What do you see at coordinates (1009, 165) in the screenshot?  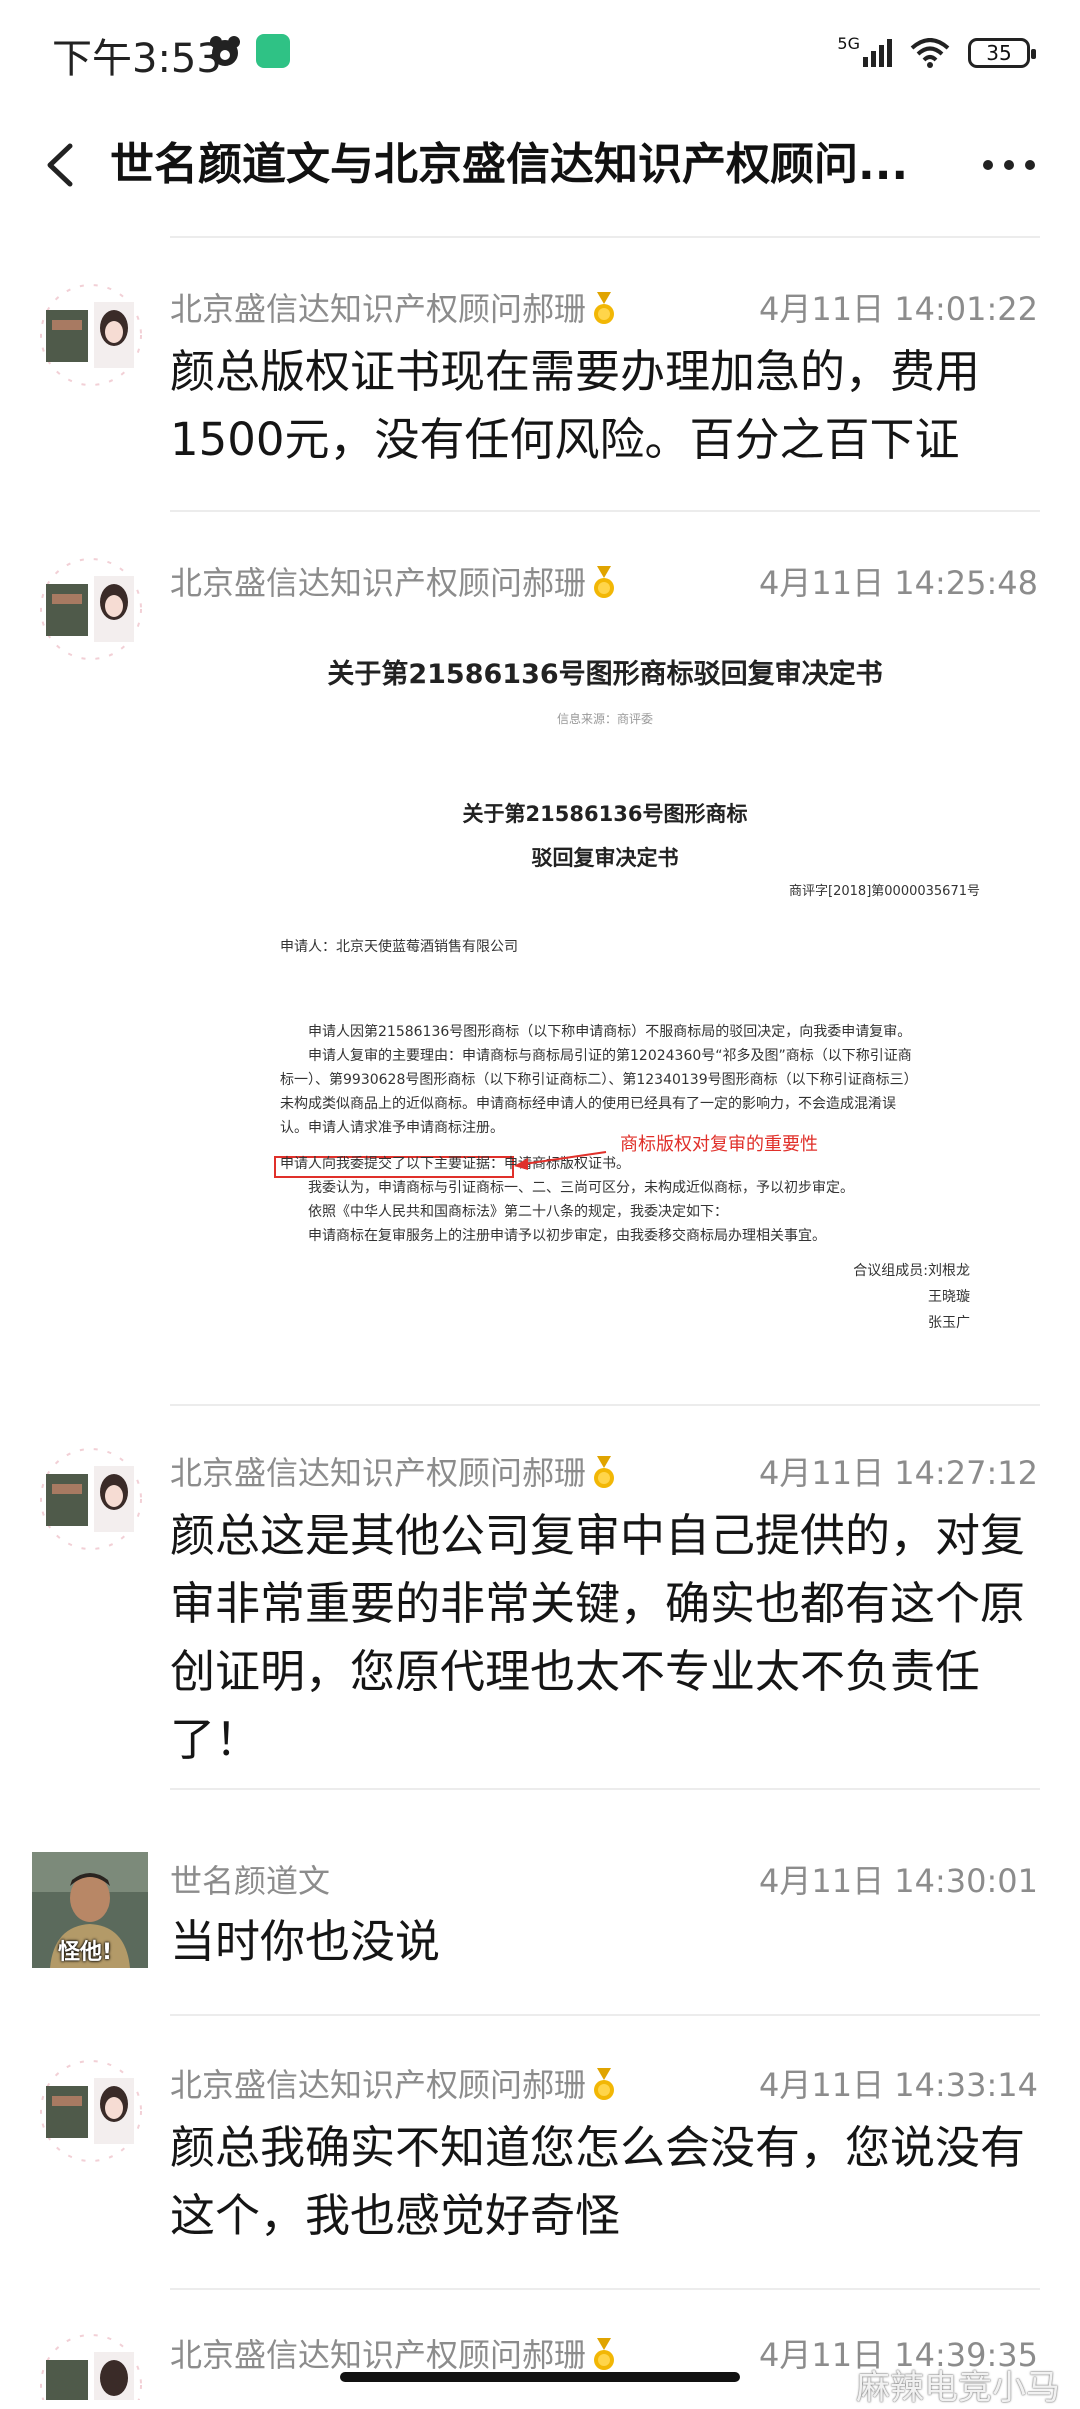 I see `more-options-icon` at bounding box center [1009, 165].